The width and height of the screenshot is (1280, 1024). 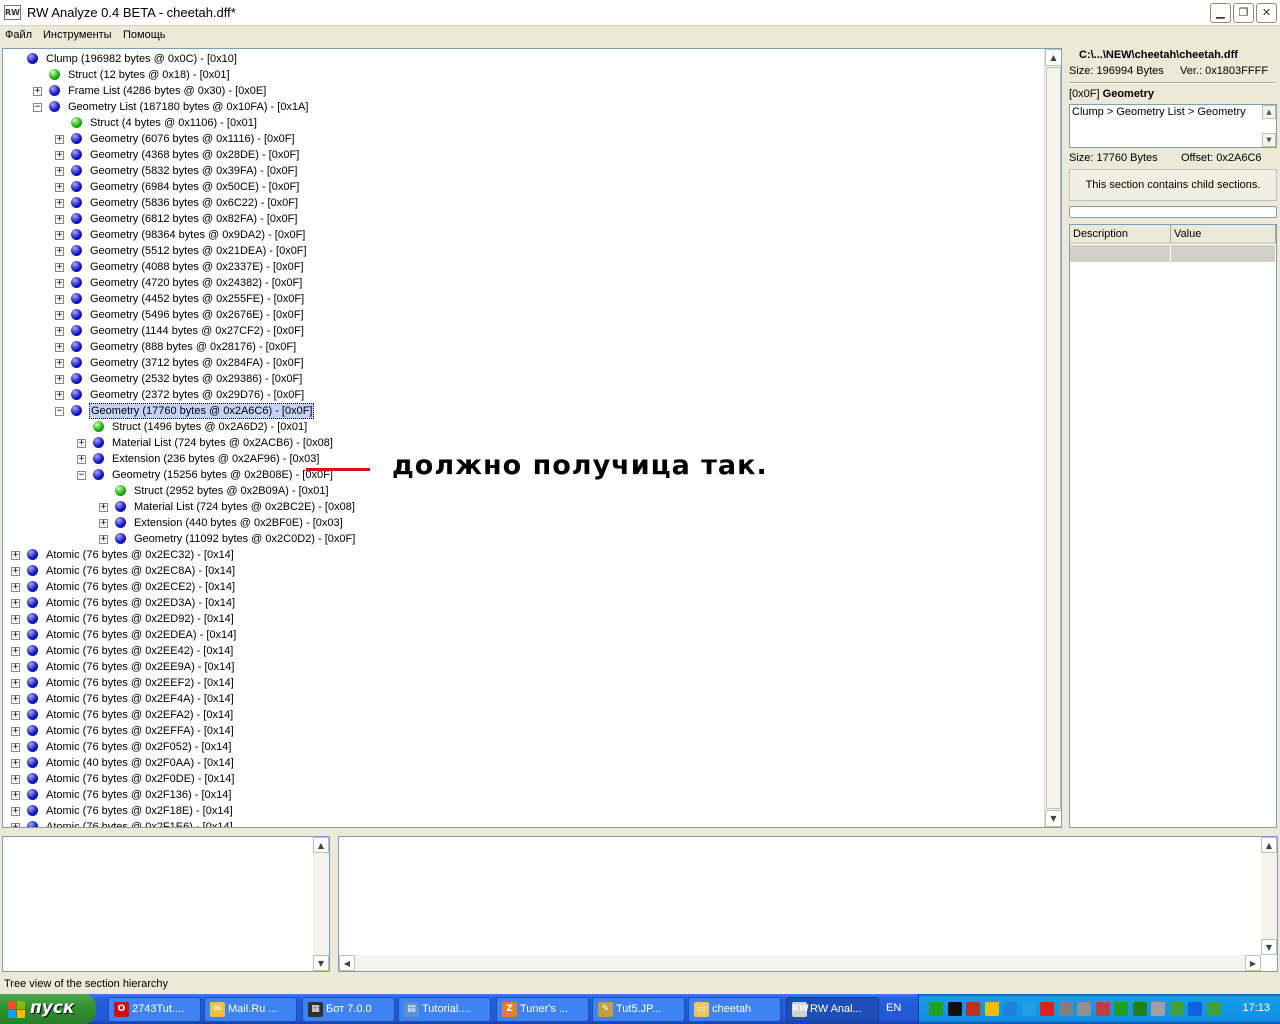 I want to click on scroll-thumb, so click(x=1053, y=438).